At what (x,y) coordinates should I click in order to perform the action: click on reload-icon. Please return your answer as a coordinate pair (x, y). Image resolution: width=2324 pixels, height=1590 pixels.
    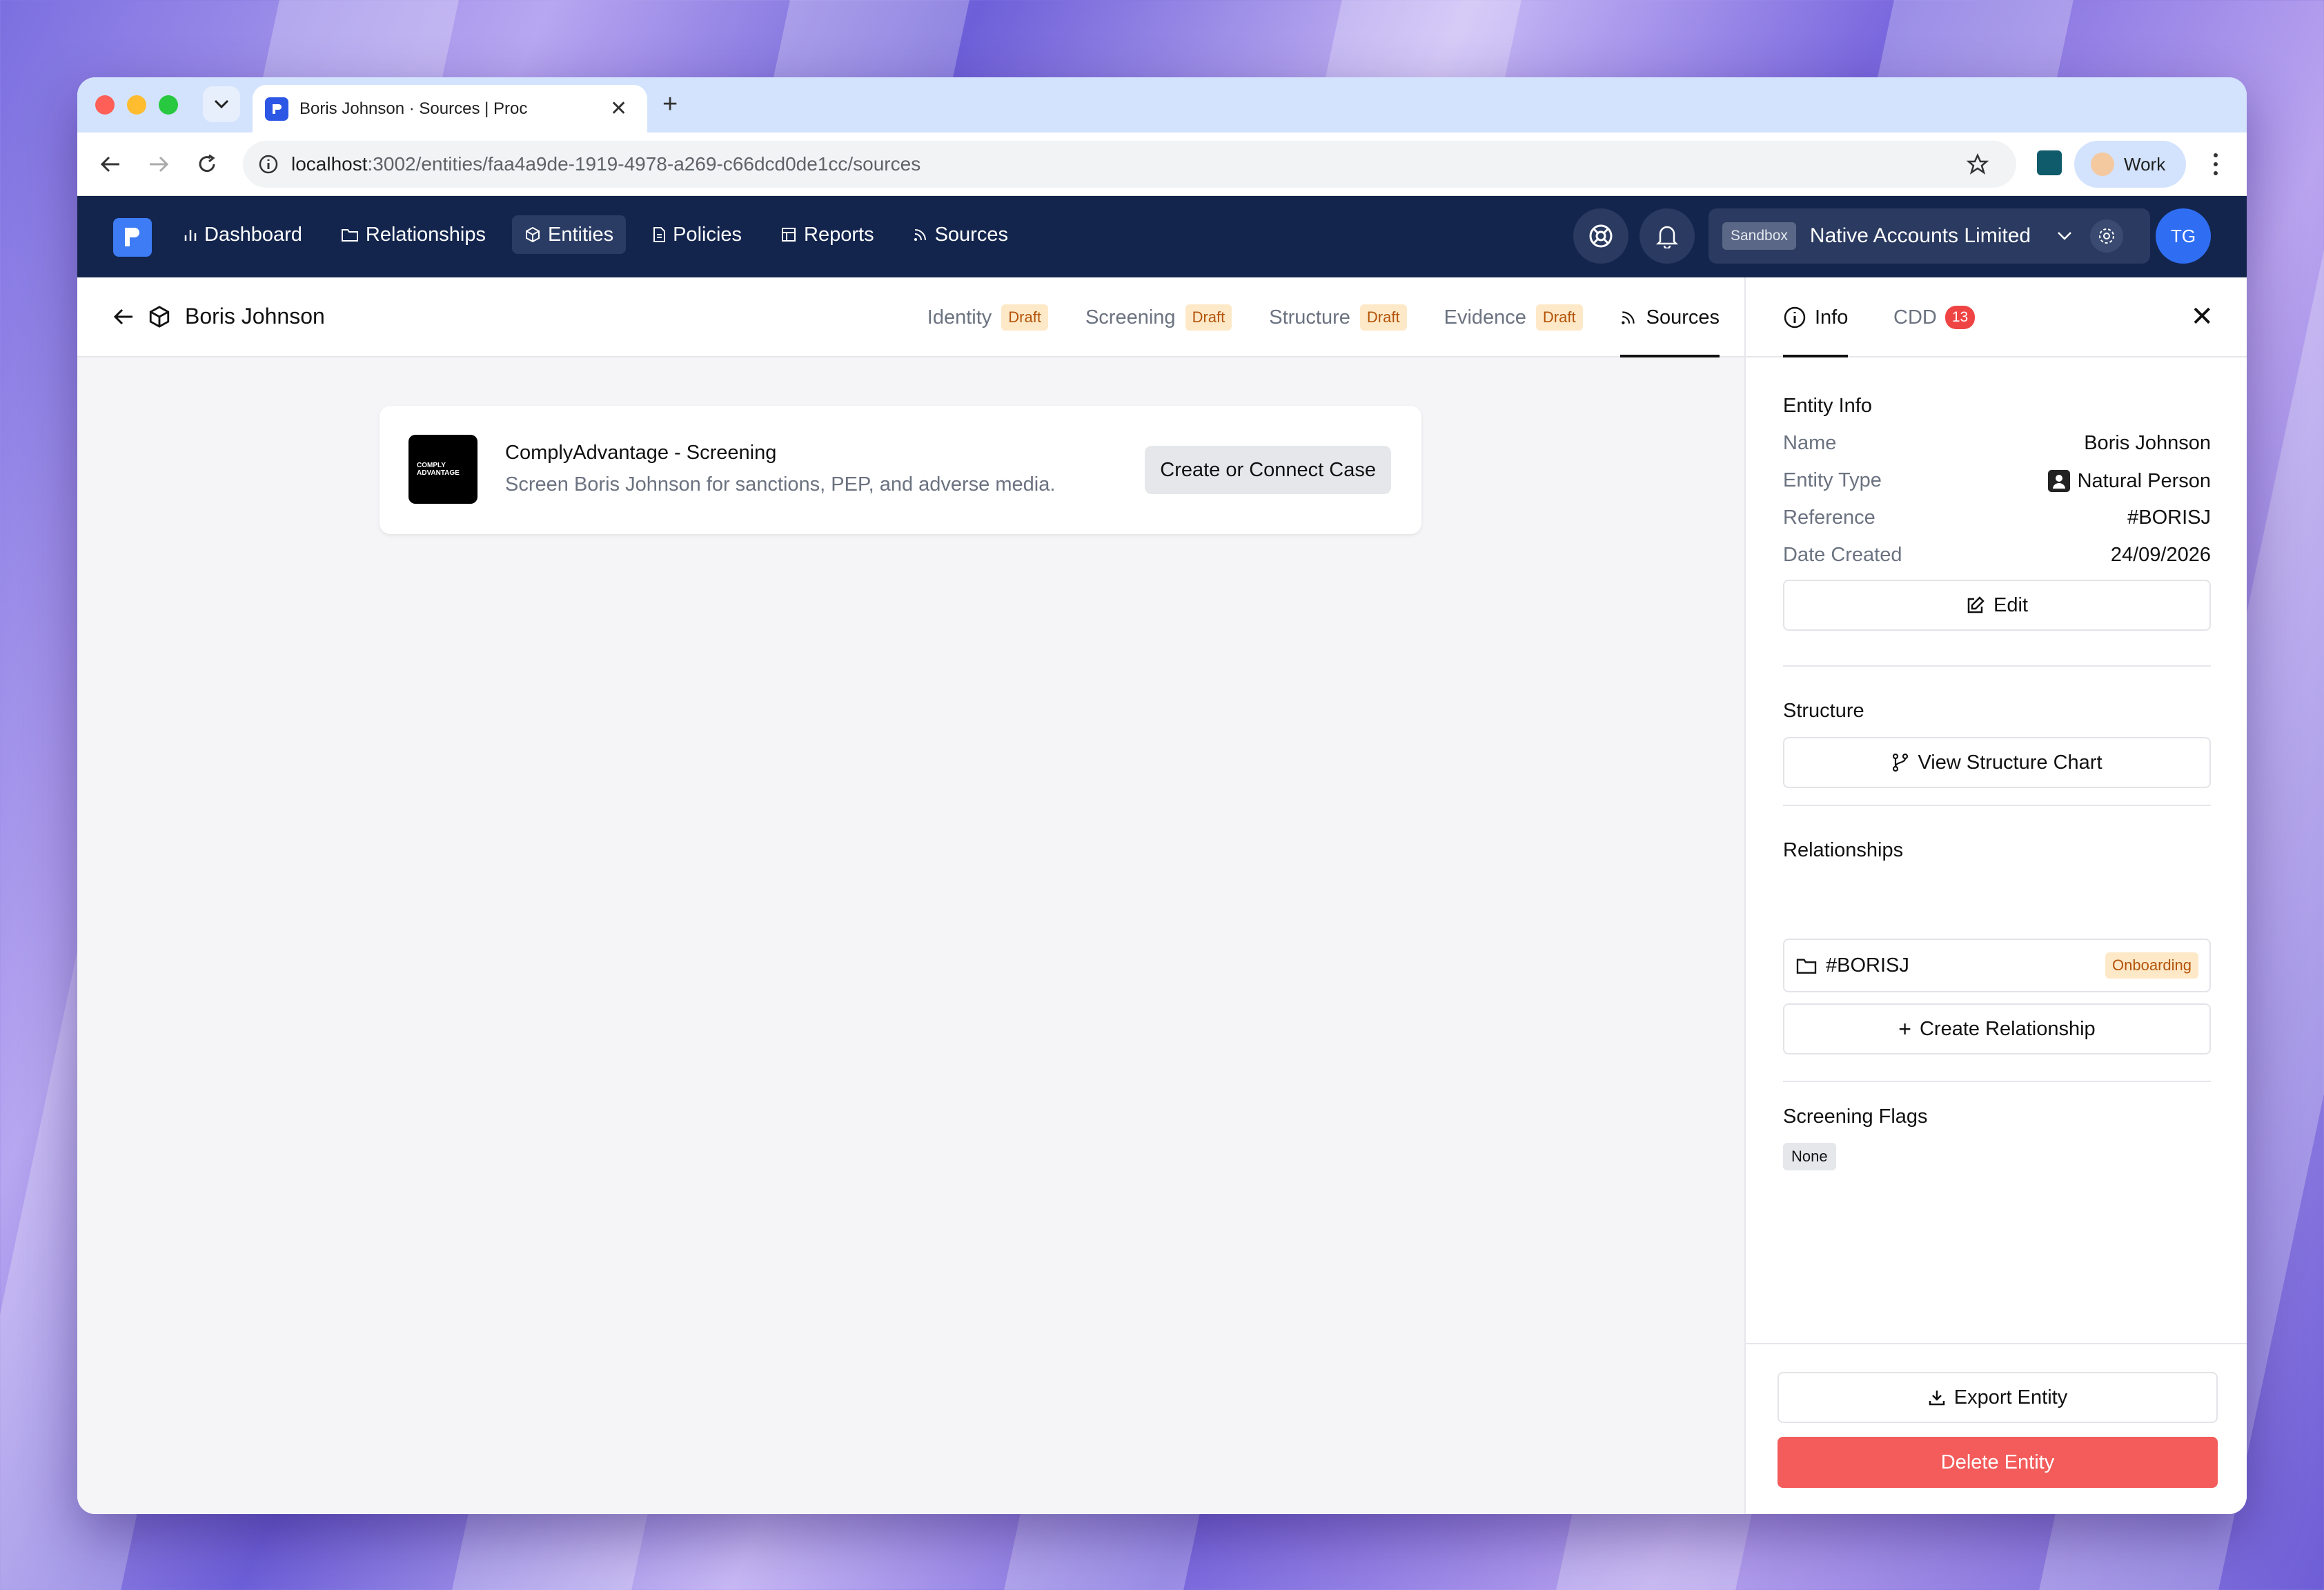
    Looking at the image, I should click on (207, 163).